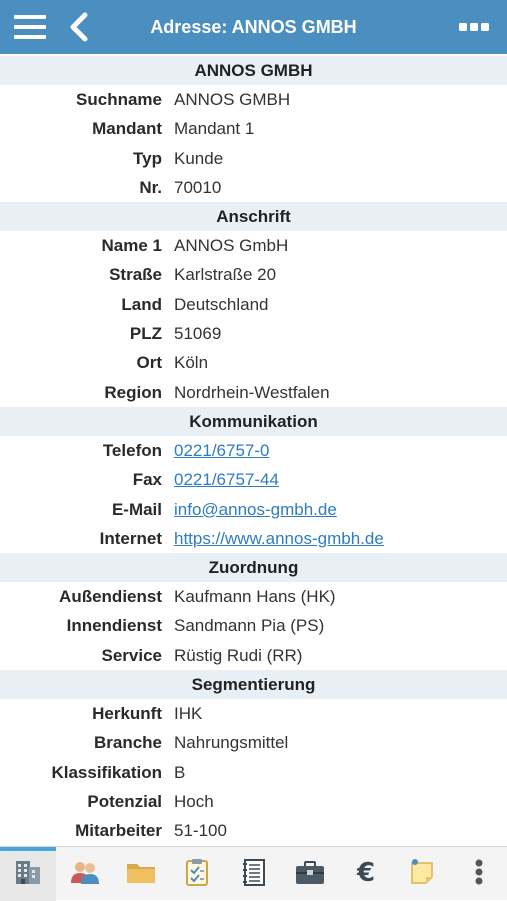  Describe the element at coordinates (194, 801) in the screenshot. I see `field-value: Hoch` at that location.